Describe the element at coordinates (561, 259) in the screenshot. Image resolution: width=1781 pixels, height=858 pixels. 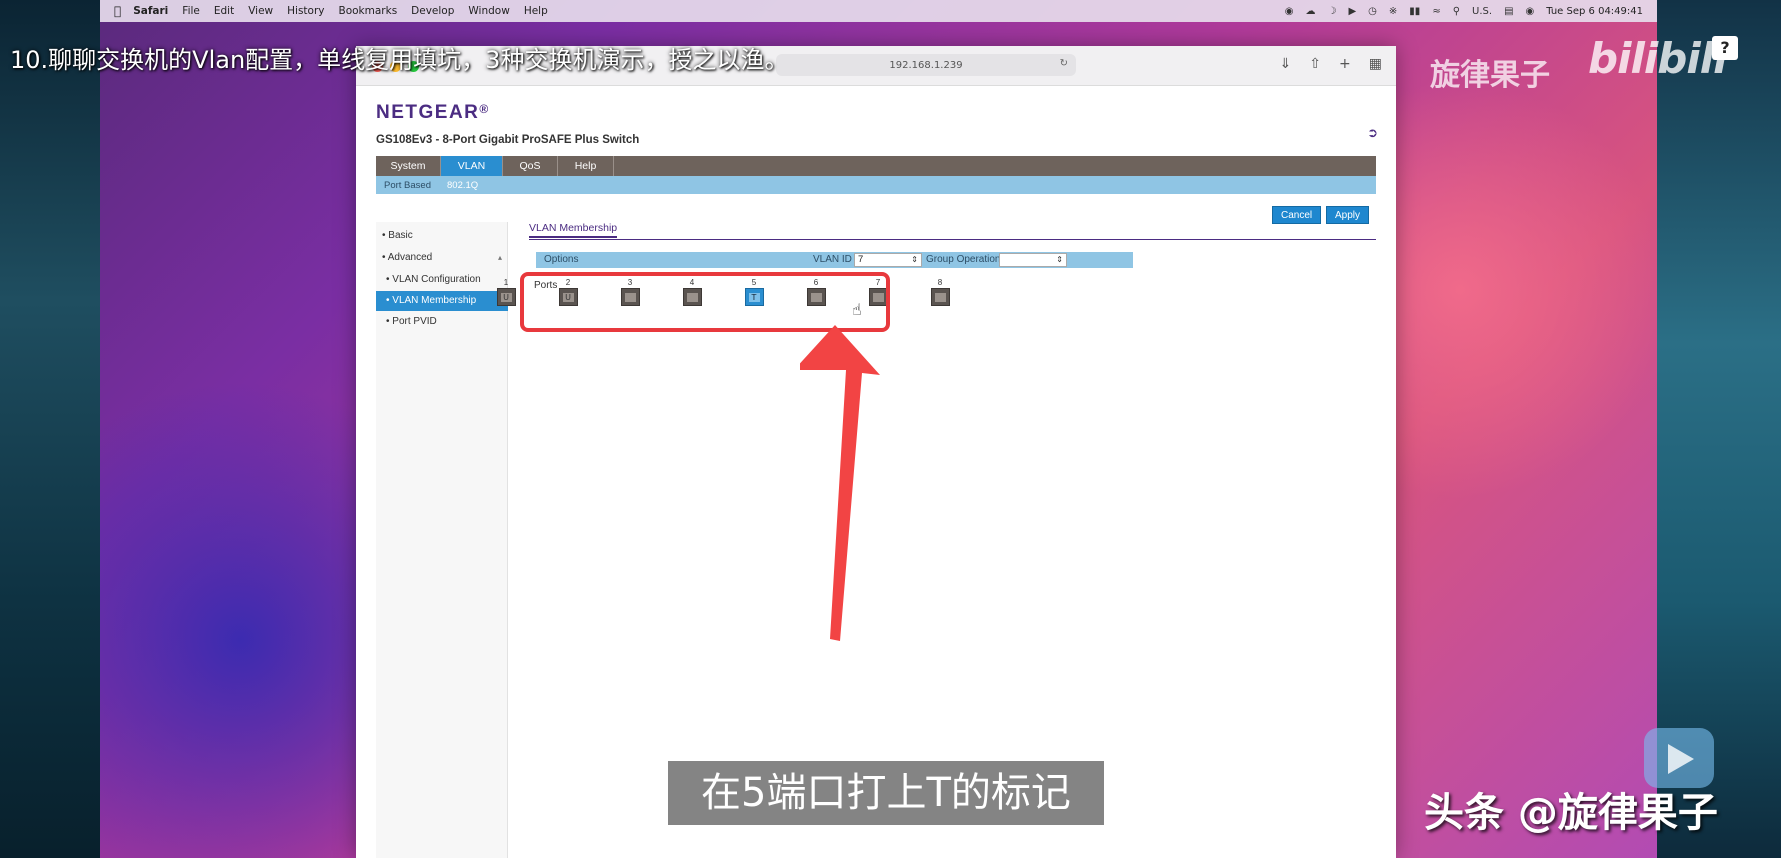
I see `options-label: Options` at that location.